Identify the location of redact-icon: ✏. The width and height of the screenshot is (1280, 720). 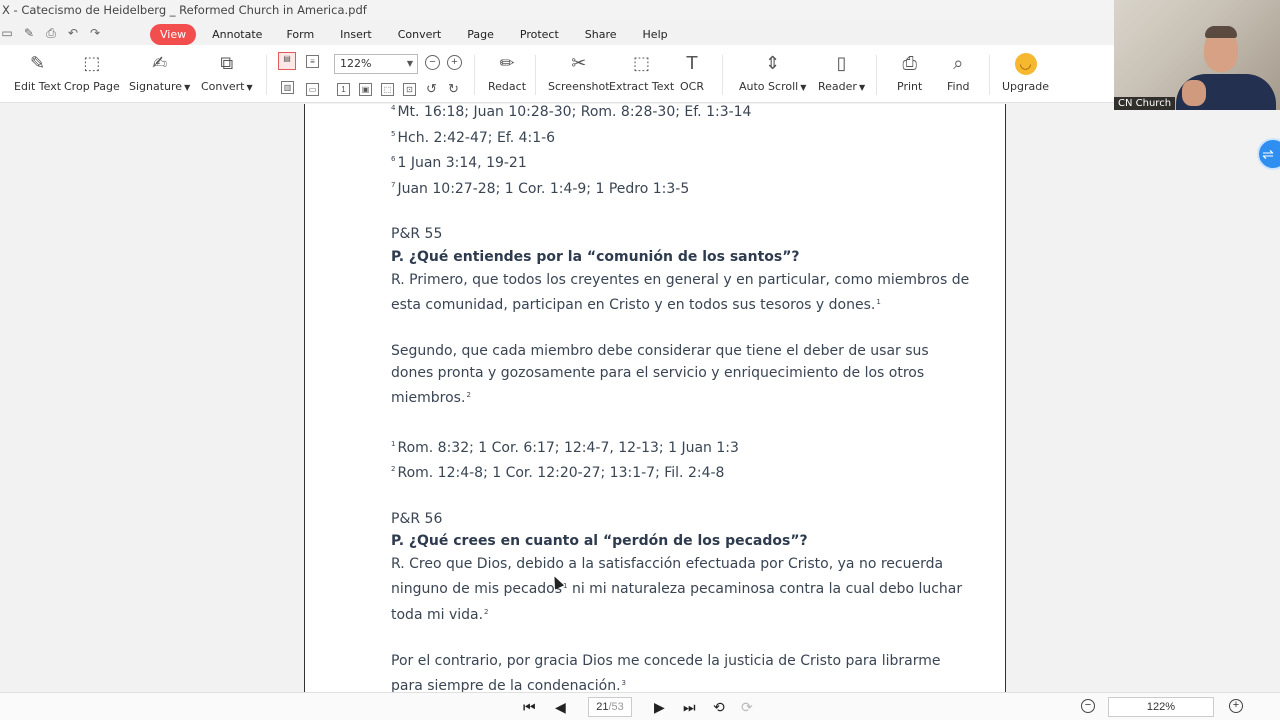
(507, 63).